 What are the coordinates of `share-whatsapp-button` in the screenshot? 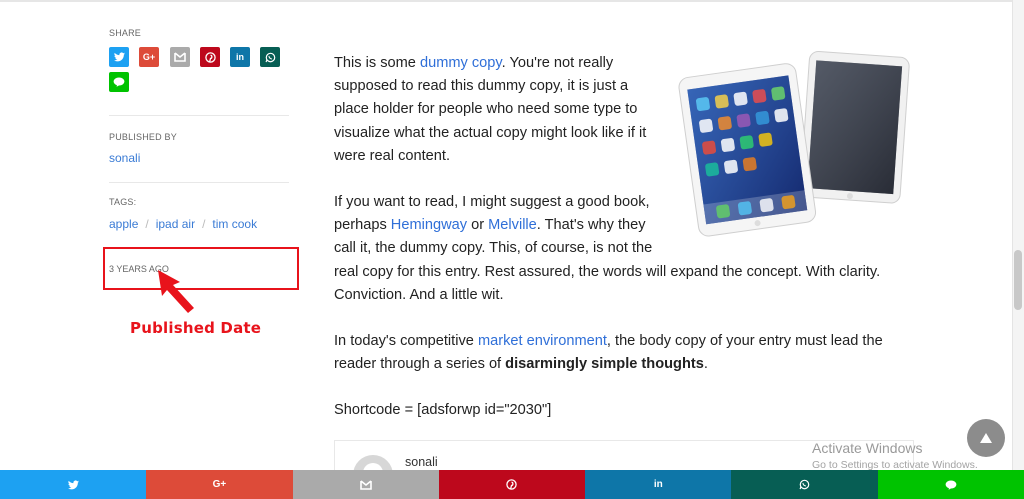 It's located at (270, 57).